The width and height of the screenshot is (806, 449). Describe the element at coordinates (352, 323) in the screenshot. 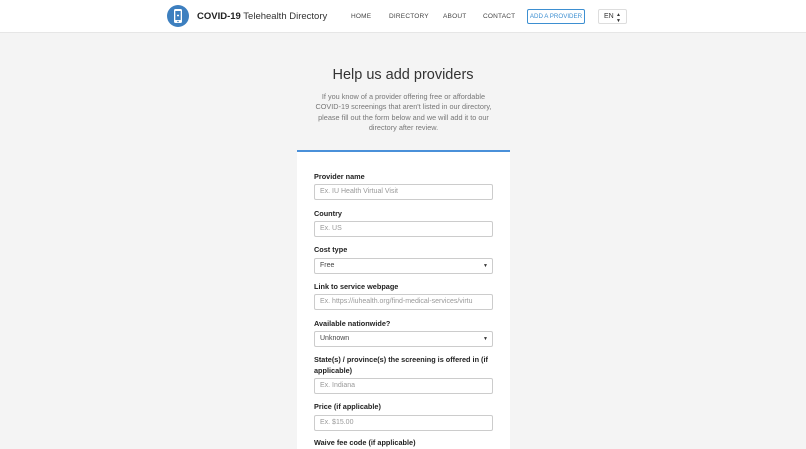

I see `nationwide-label: Available nationwide?` at that location.